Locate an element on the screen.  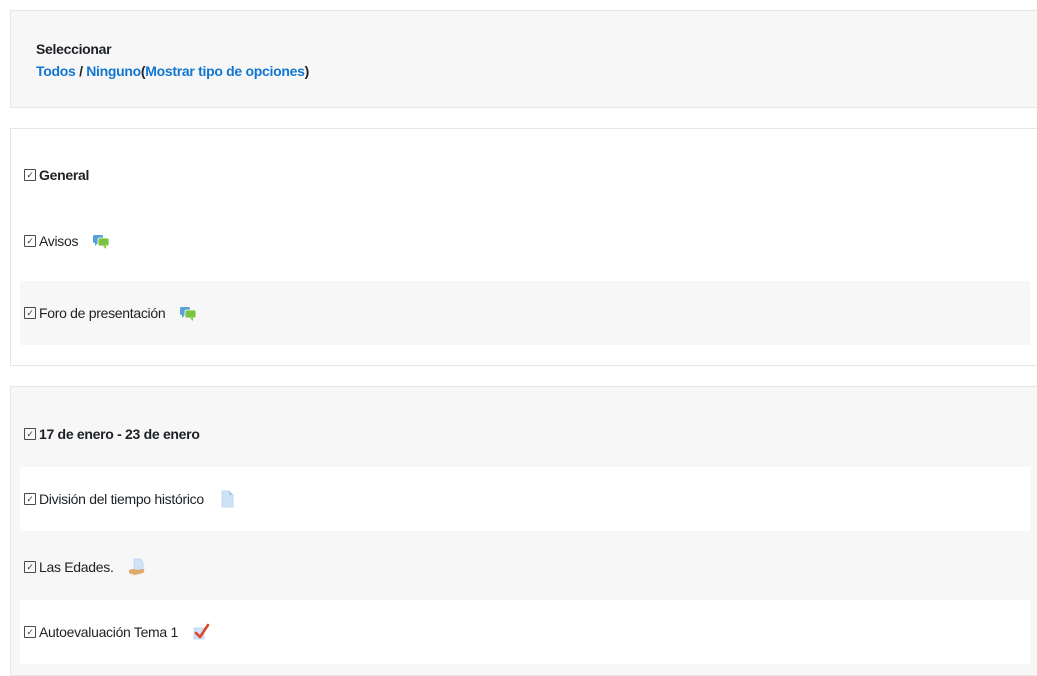
list-item: ✓ Autoevaluación Tema 1 is located at coordinates (525, 632).